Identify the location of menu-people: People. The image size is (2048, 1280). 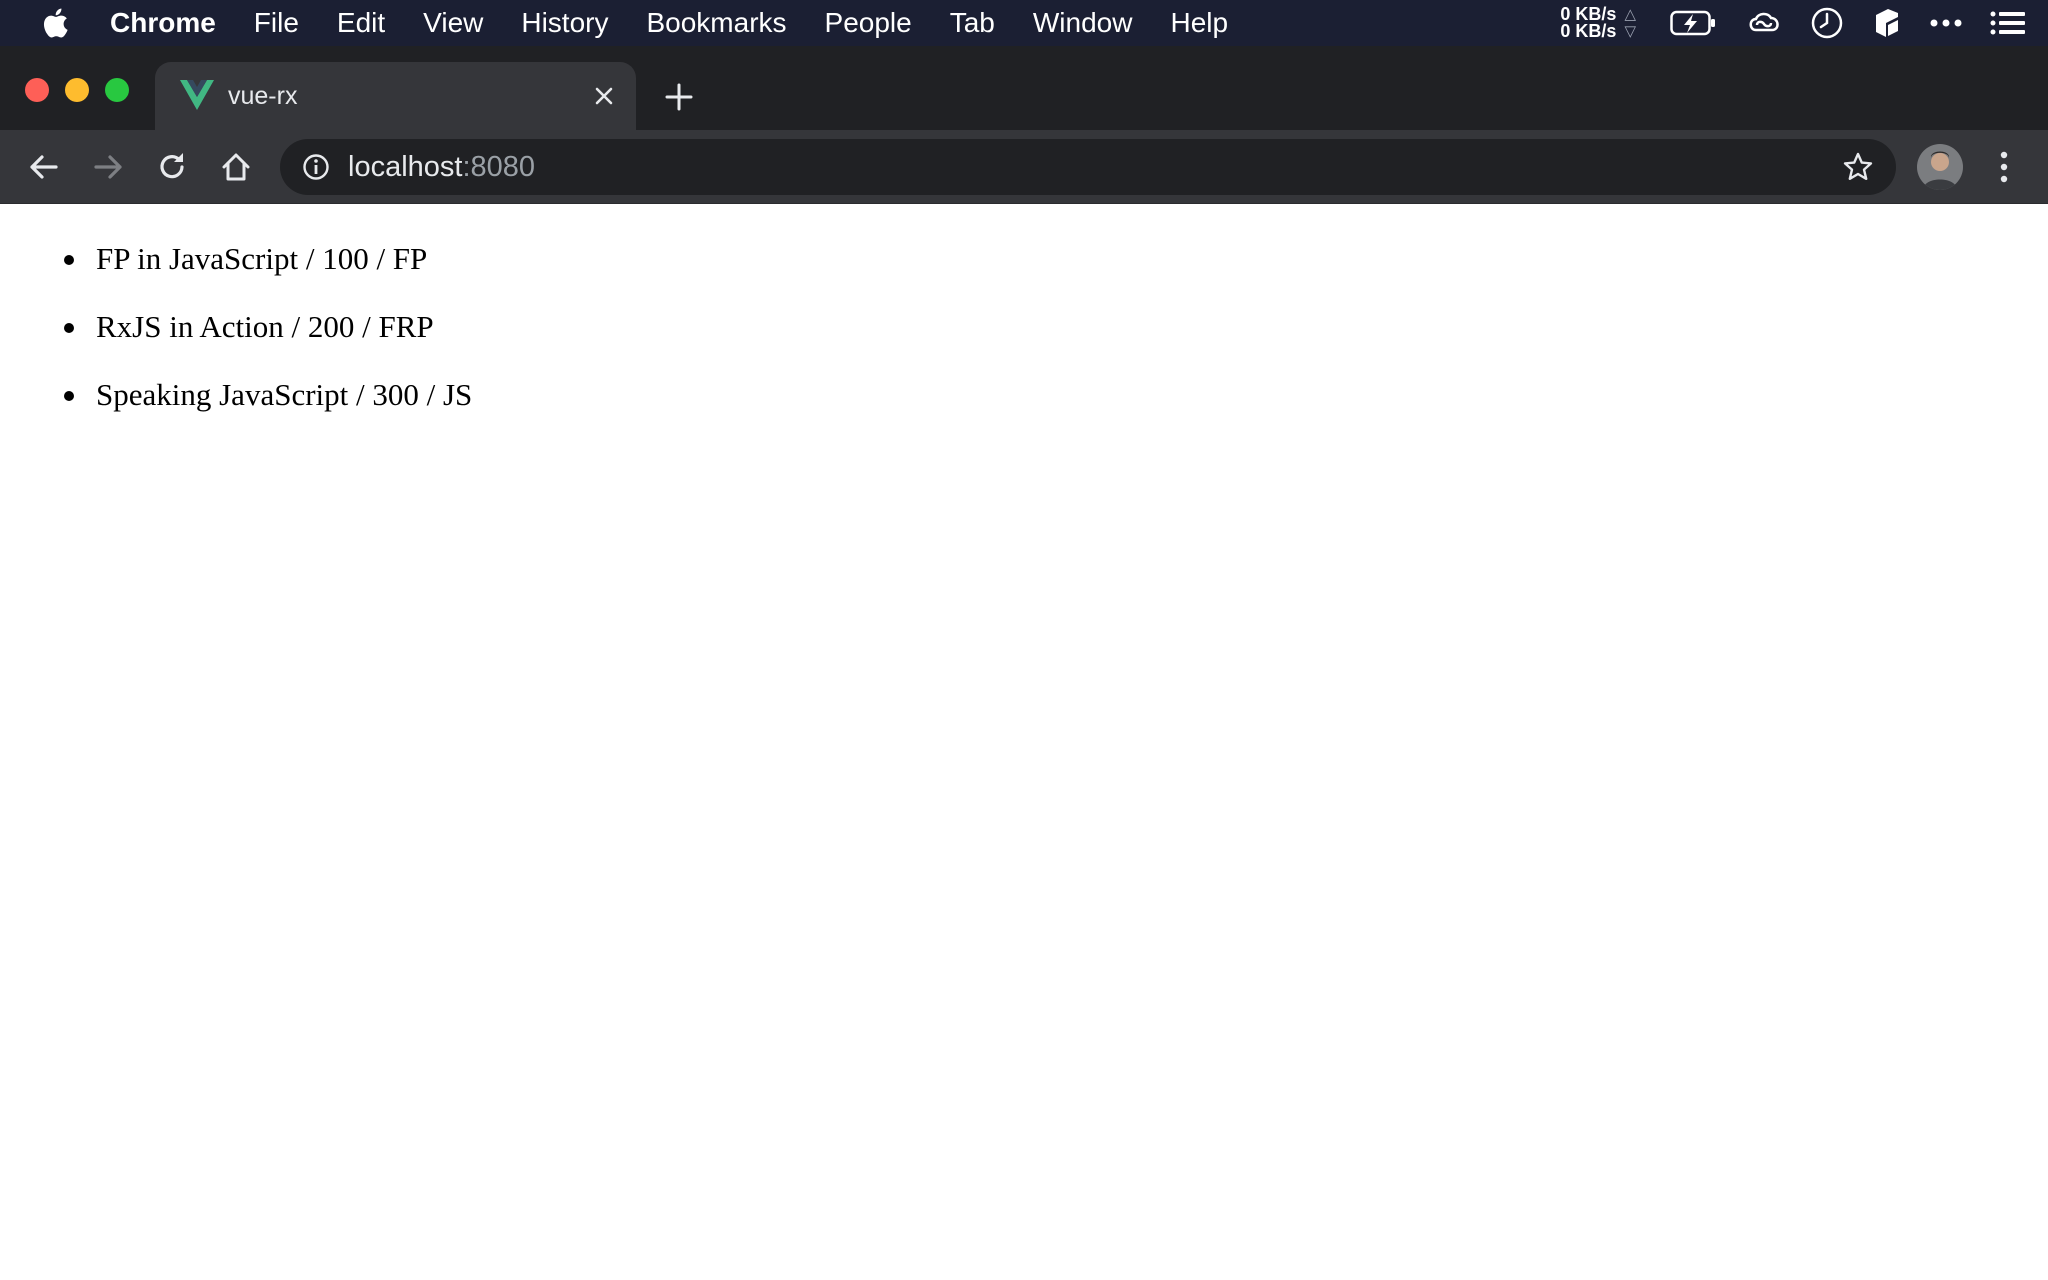
(868, 23).